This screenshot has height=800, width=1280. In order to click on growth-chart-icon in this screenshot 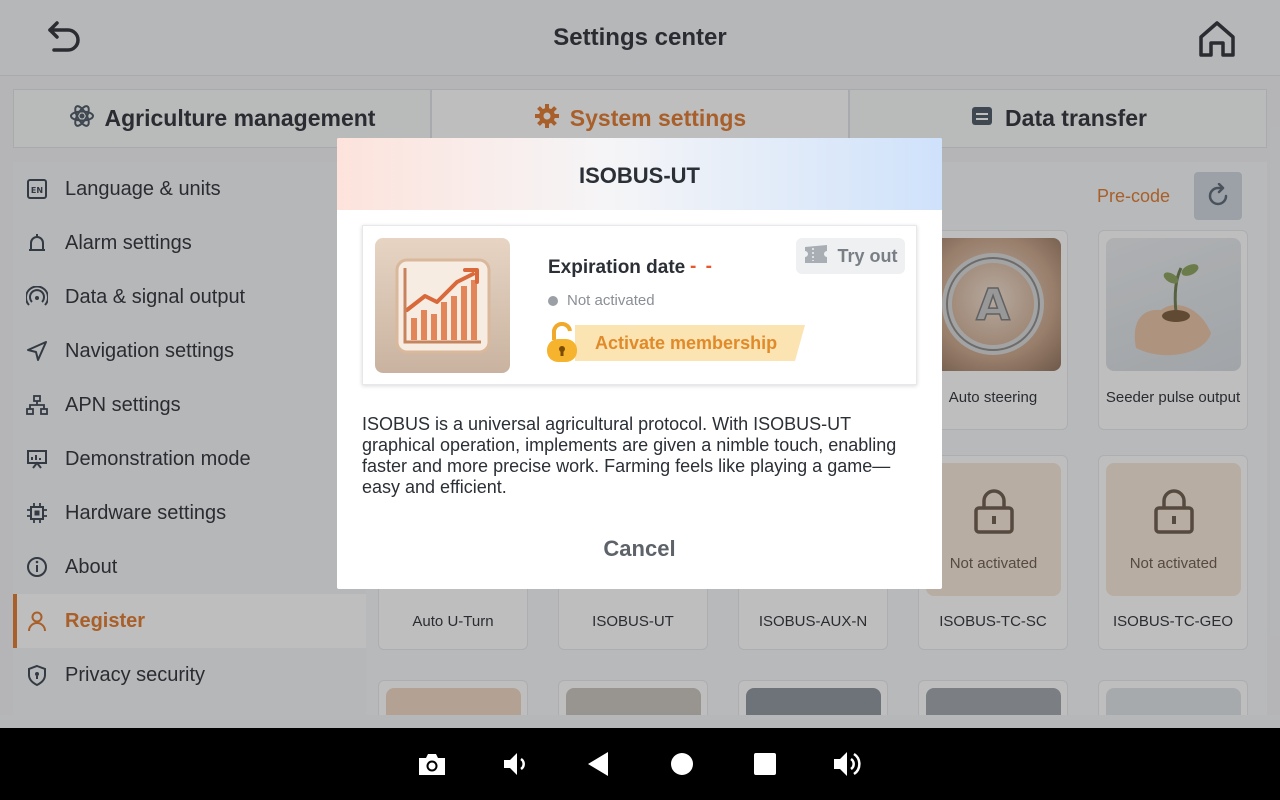, I will do `click(442, 305)`.